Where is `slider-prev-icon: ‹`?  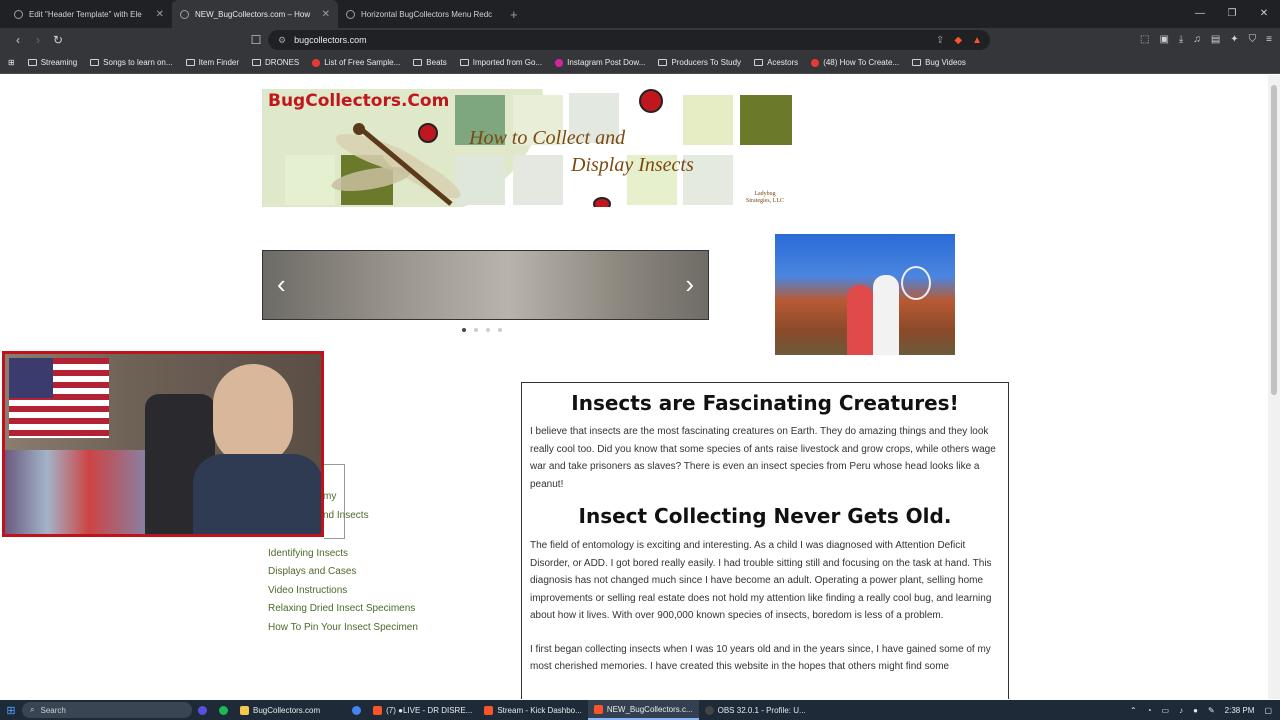 slider-prev-icon: ‹ is located at coordinates (281, 284).